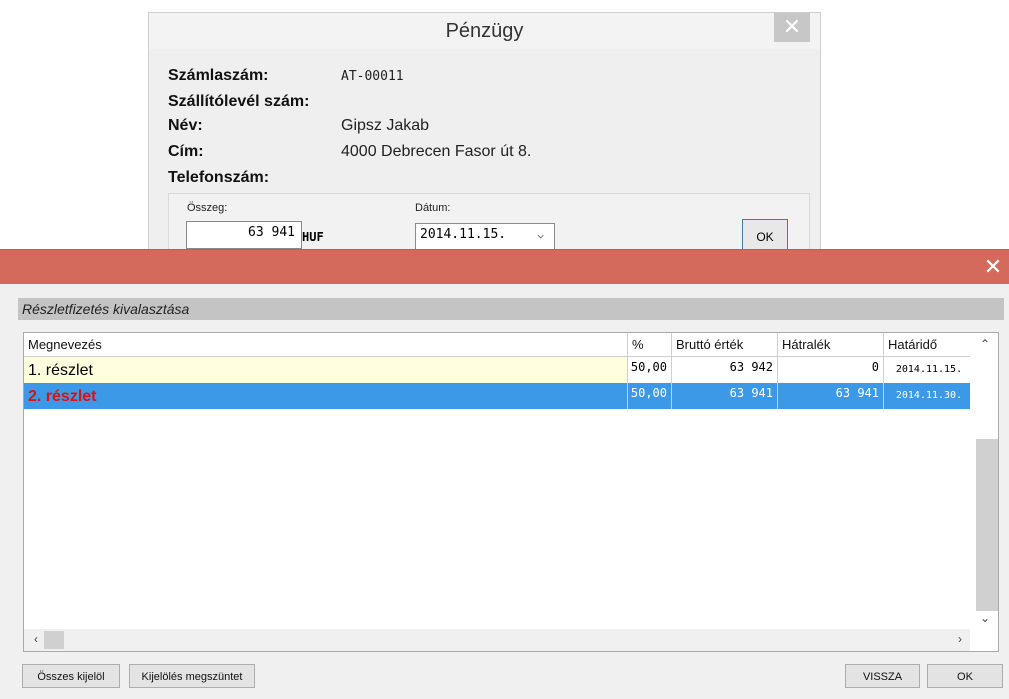 The height and width of the screenshot is (699, 1009). I want to click on invoice-number-value: AT-00011, so click(372, 76).